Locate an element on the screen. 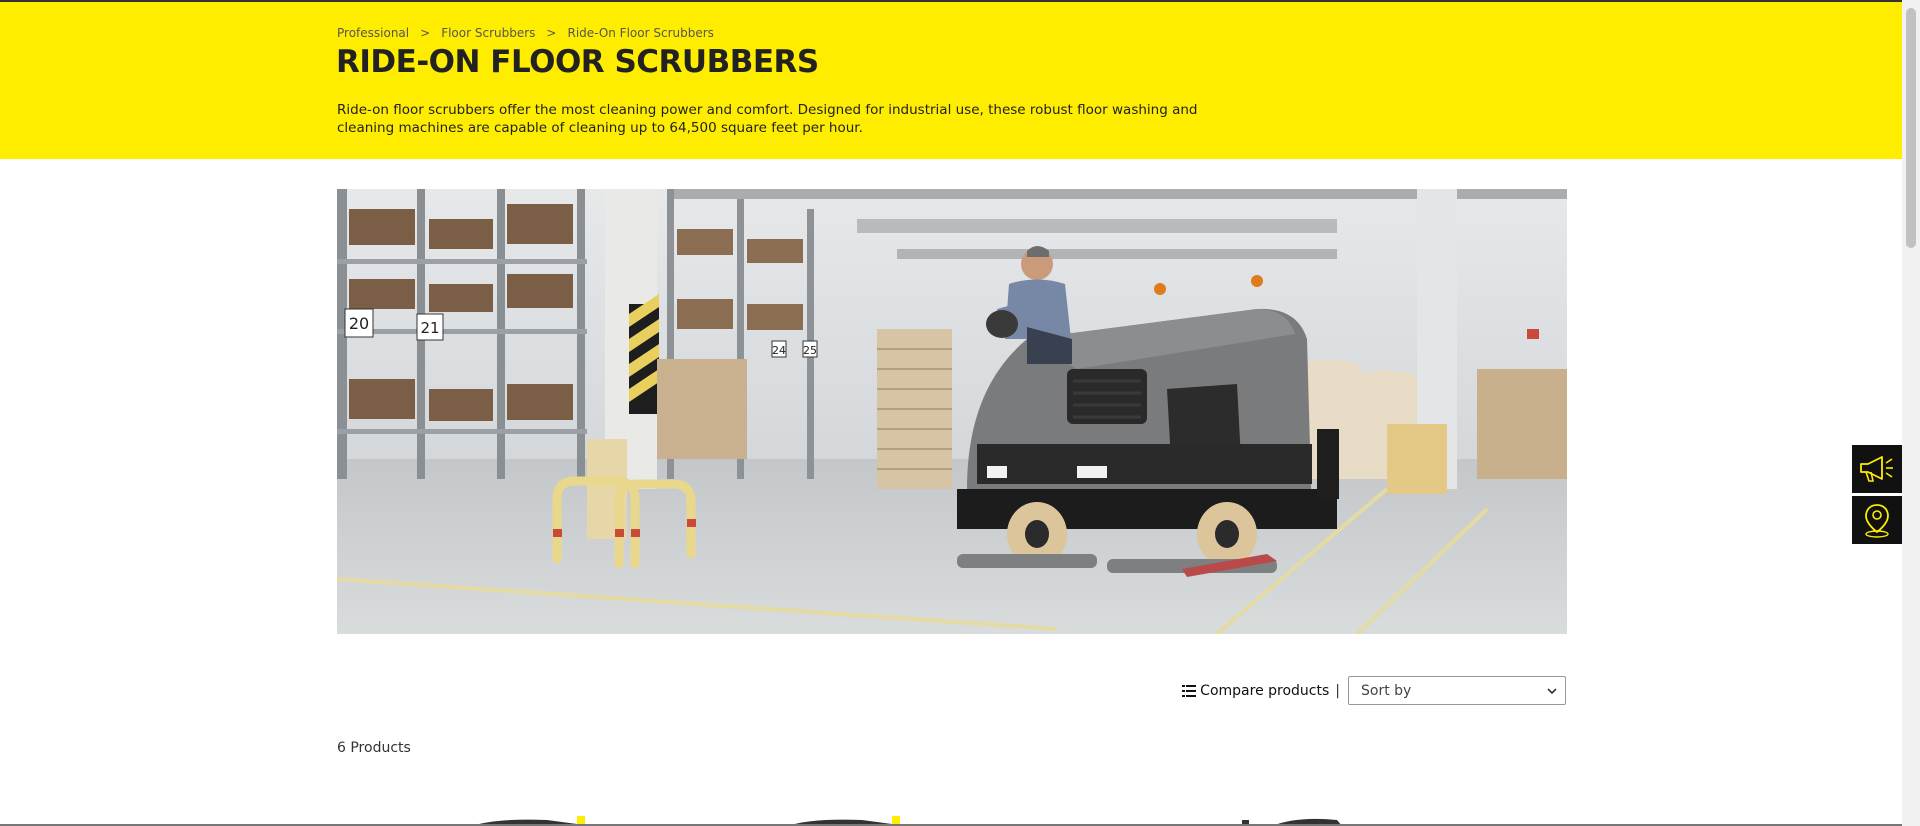  rack-number-sign: 20 is located at coordinates (359, 323).